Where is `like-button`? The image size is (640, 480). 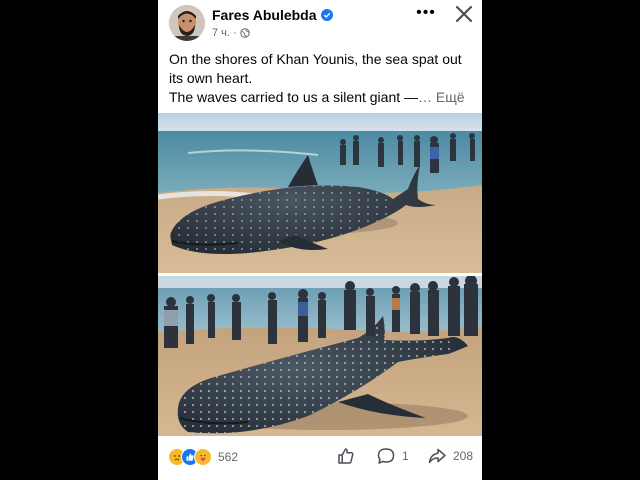
like-button is located at coordinates (346, 456).